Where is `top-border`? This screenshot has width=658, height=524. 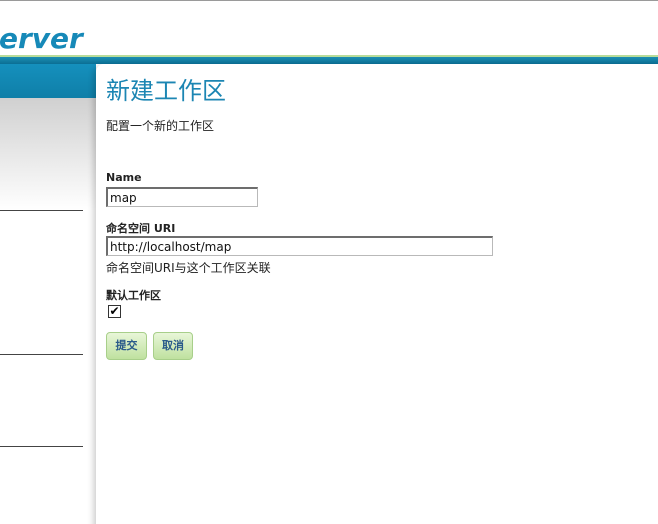
top-border is located at coordinates (329, 0).